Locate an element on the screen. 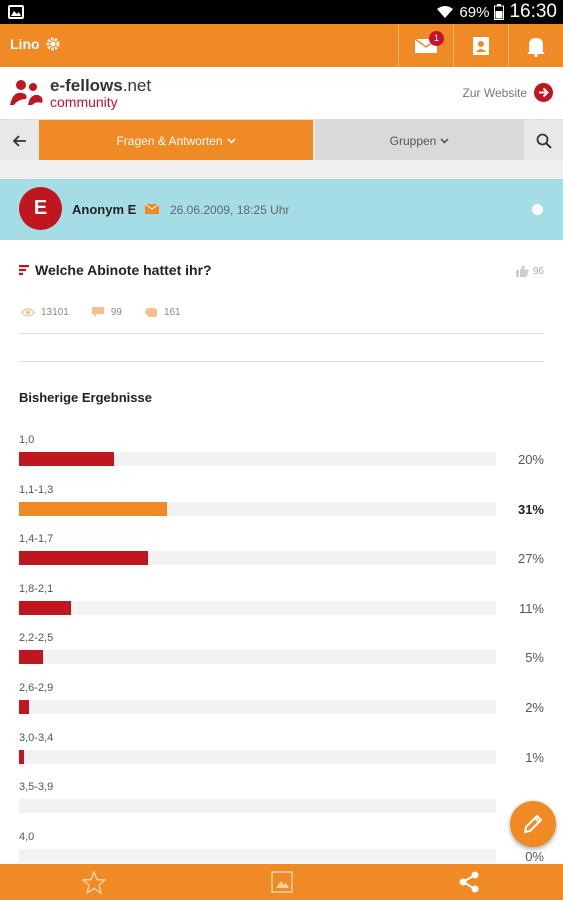 Image resolution: width=563 pixels, height=900 pixels. arrow-left-icon is located at coordinates (19, 140).